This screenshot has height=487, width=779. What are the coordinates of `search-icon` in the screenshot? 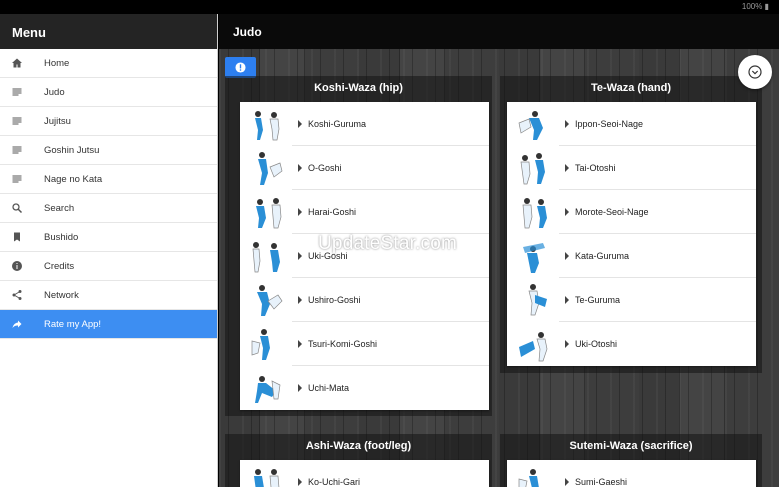 It's located at (17, 208).